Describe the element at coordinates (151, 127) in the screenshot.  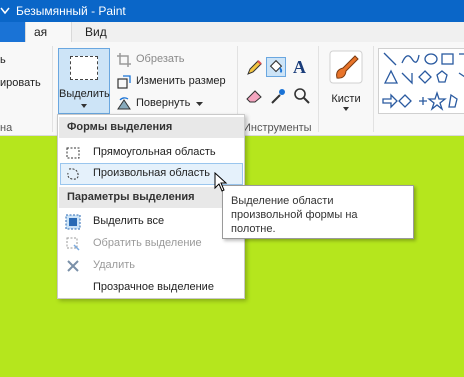
I see `section-selection-shapes: Формы выделения` at that location.